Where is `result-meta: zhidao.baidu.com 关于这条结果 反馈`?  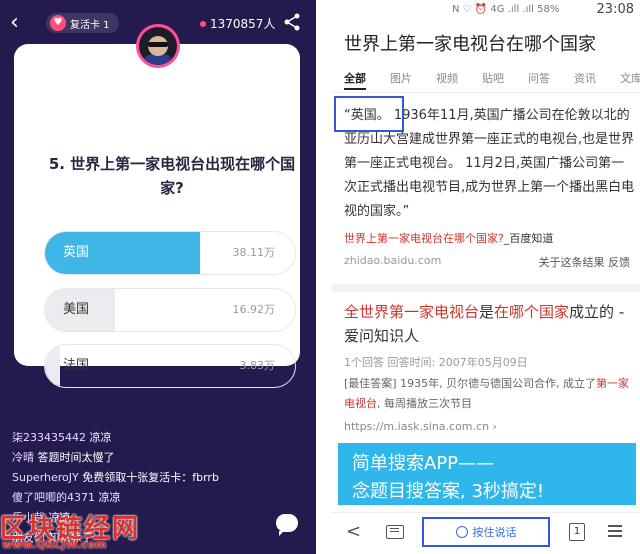
result-meta: zhidao.baidu.com 关于这条结果 反馈 is located at coordinates (489, 262).